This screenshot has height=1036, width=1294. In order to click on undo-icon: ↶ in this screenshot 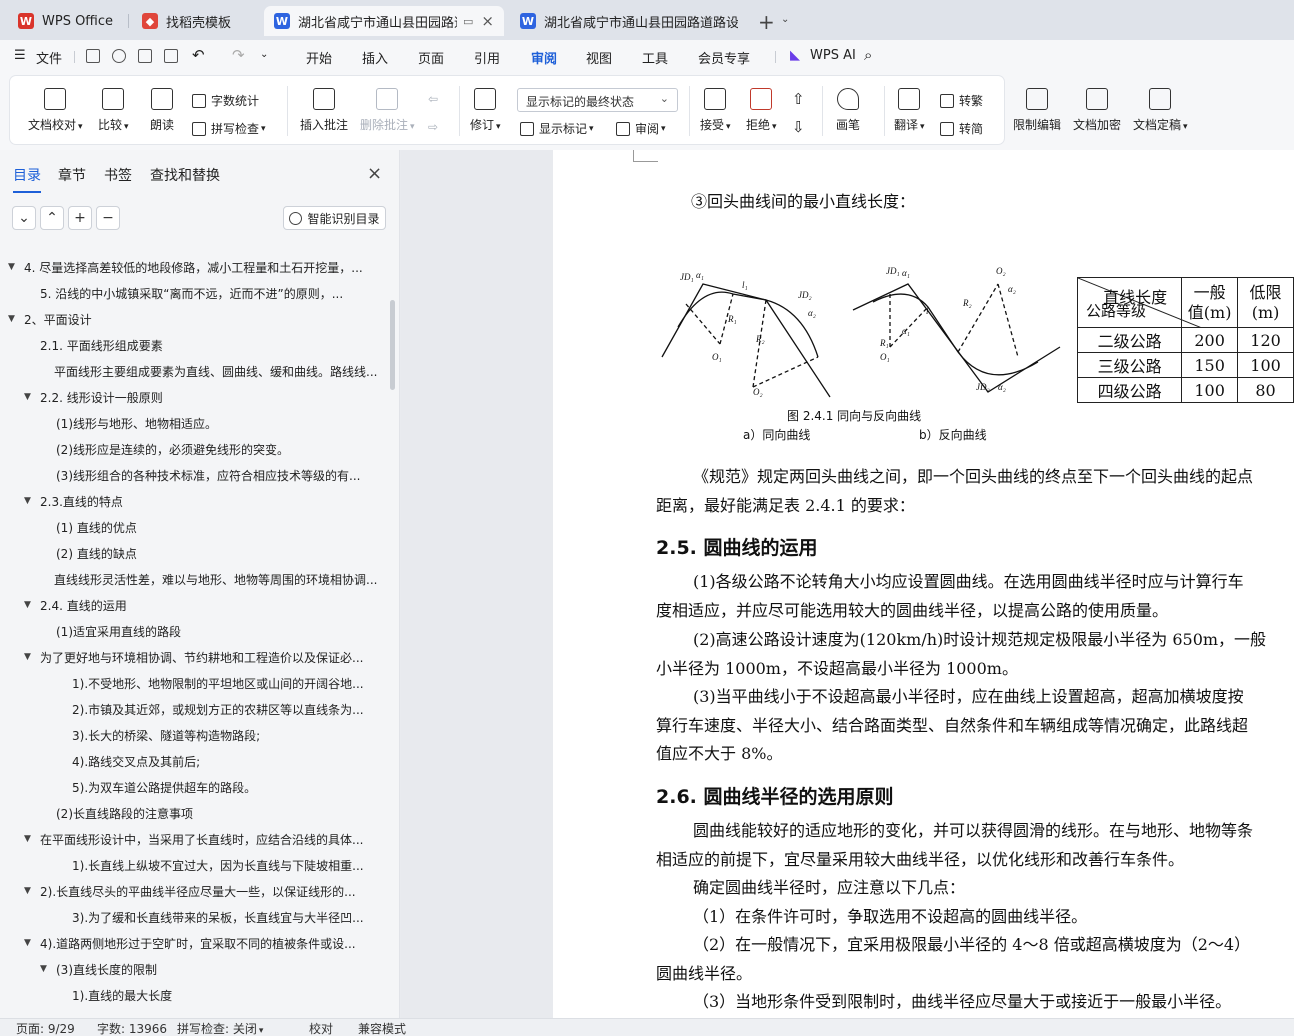, I will do `click(198, 55)`.